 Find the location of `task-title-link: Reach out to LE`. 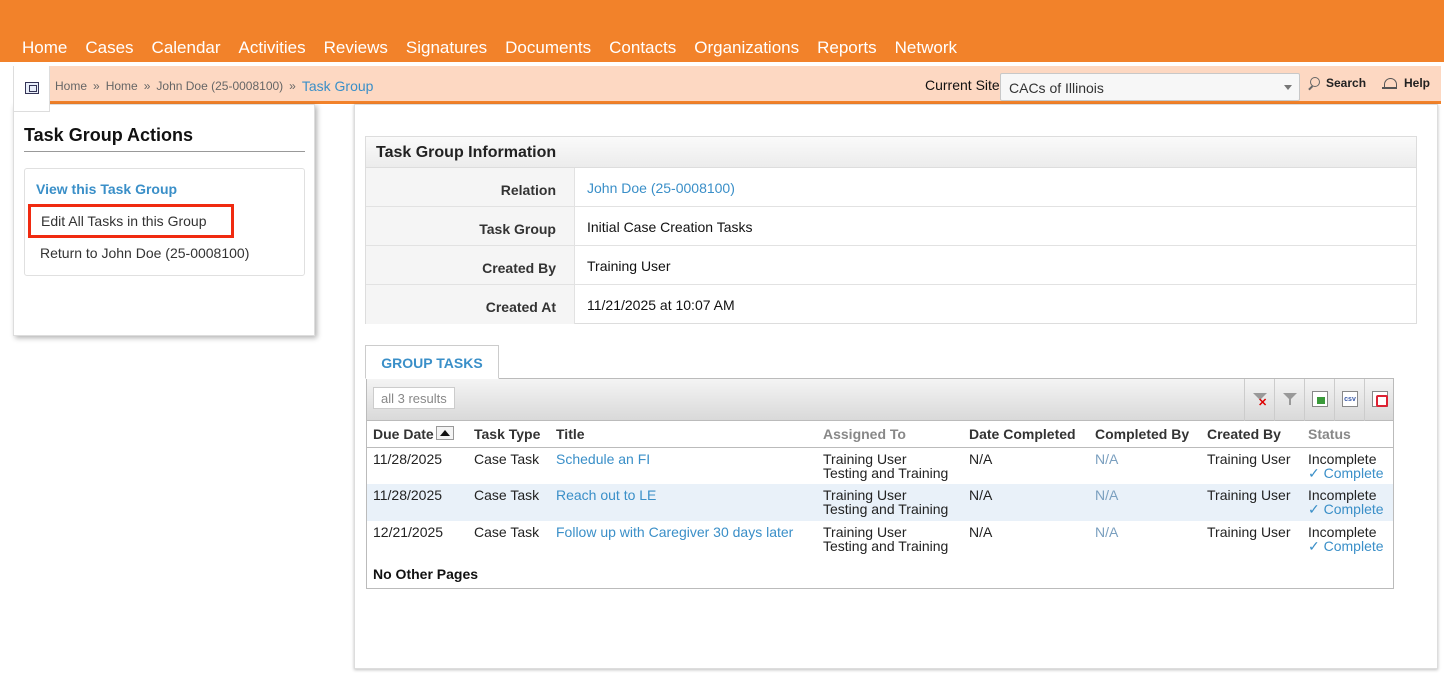

task-title-link: Reach out to LE is located at coordinates (683, 502).